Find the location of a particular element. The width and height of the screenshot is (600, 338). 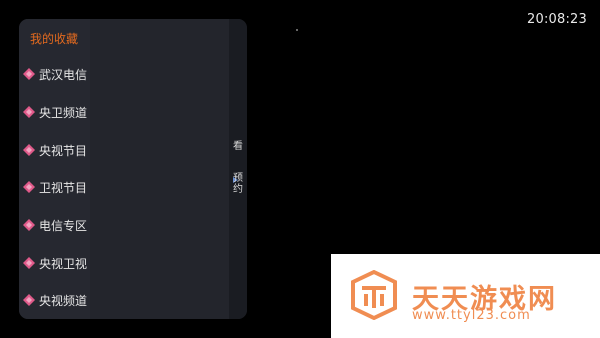

category-item-cctv-channels: 央视频道 is located at coordinates (57, 300).